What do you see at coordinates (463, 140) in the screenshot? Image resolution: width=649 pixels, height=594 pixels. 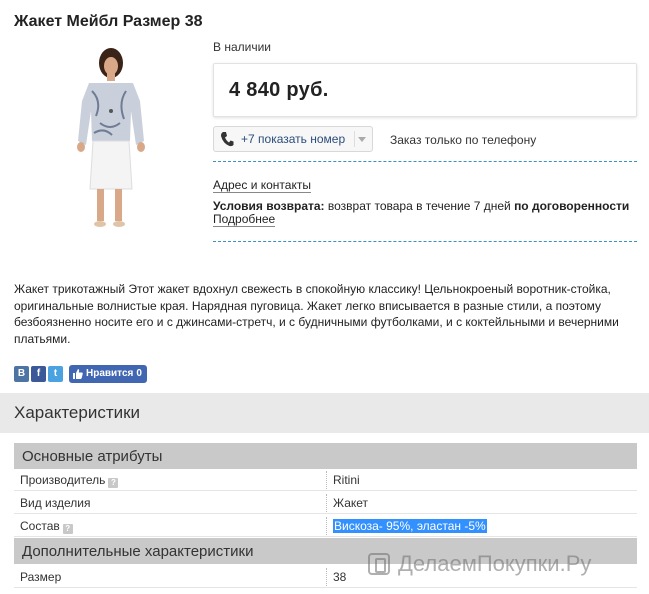 I see `order-note: Заказ только по телефону` at bounding box center [463, 140].